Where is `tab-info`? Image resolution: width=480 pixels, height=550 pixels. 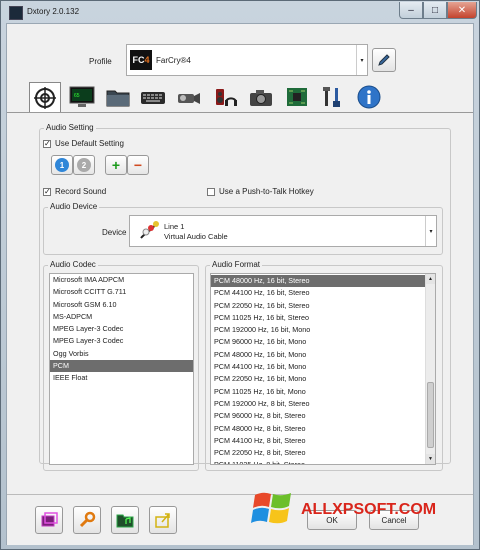 tab-info is located at coordinates (369, 97).